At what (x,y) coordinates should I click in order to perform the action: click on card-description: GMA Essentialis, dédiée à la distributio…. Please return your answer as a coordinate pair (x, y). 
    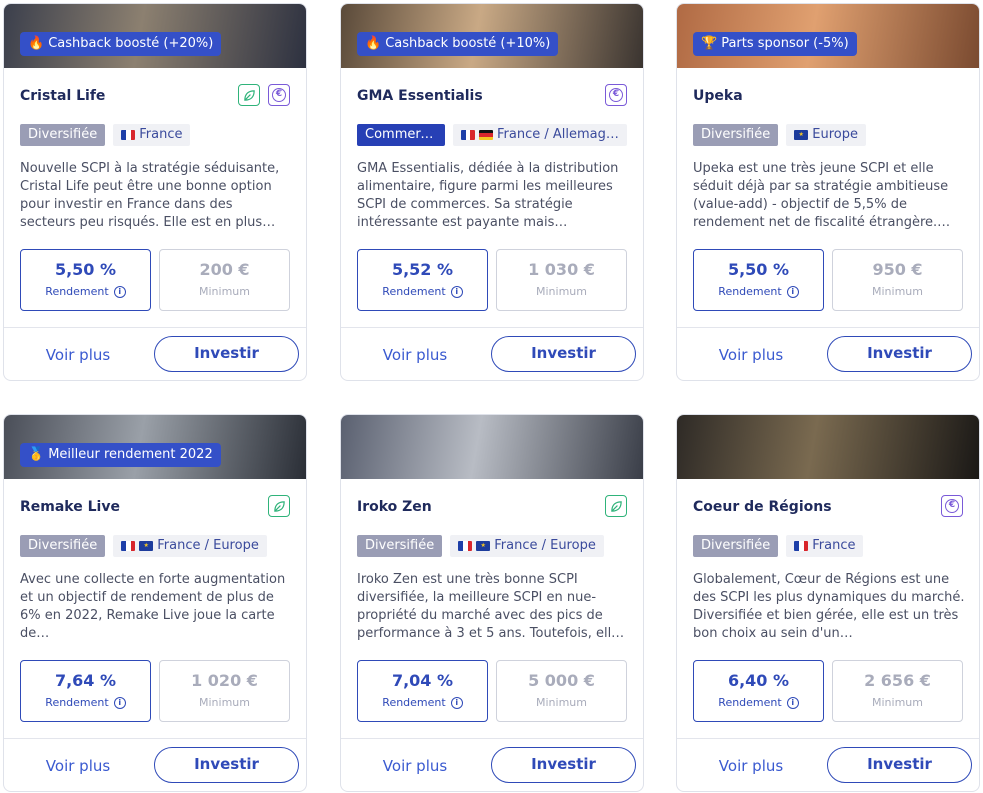
    Looking at the image, I should click on (488, 195).